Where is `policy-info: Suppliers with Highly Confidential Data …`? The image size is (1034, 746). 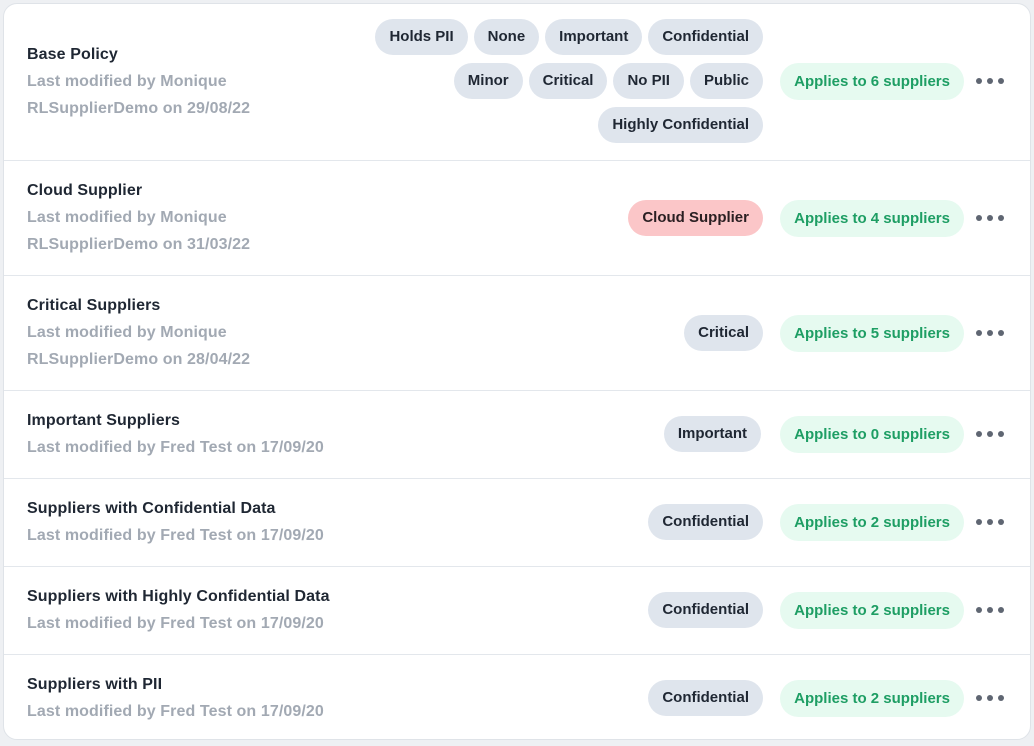
policy-info: Suppliers with Highly Confidential Data … is located at coordinates (217, 610).